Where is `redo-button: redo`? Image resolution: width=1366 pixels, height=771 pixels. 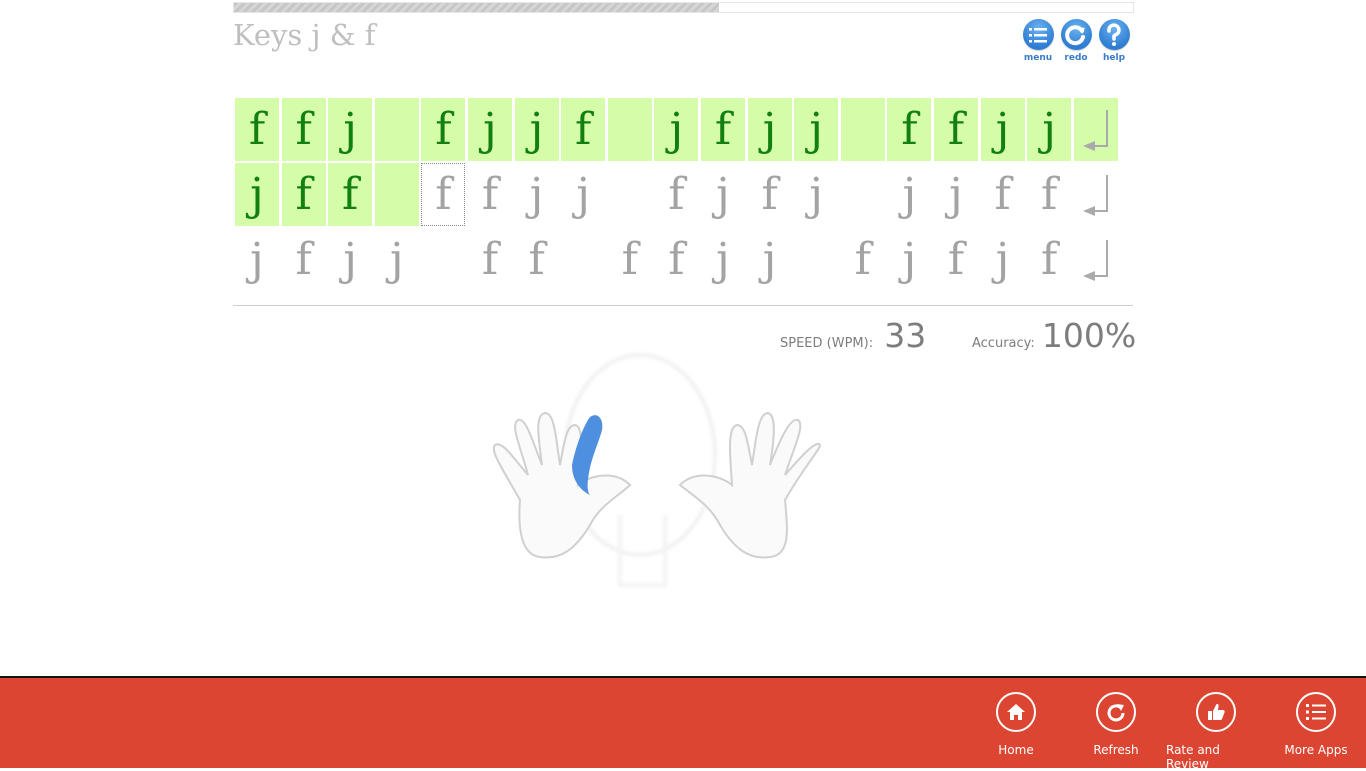
redo-button: redo is located at coordinates (1076, 41).